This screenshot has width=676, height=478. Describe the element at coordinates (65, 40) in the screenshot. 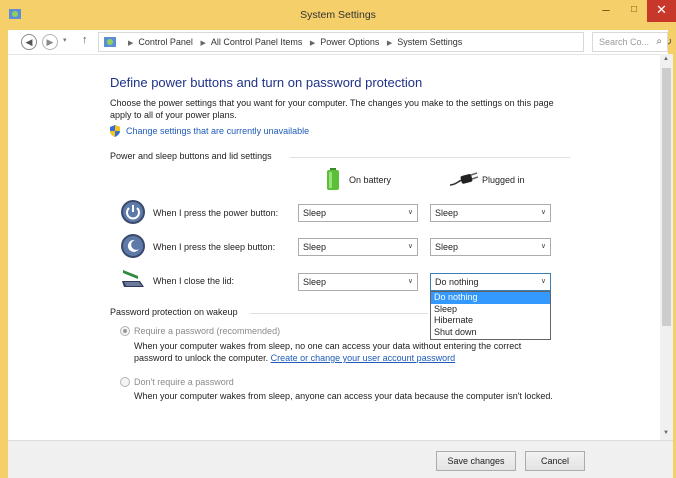

I see `recent-locations-icon: ▾` at that location.